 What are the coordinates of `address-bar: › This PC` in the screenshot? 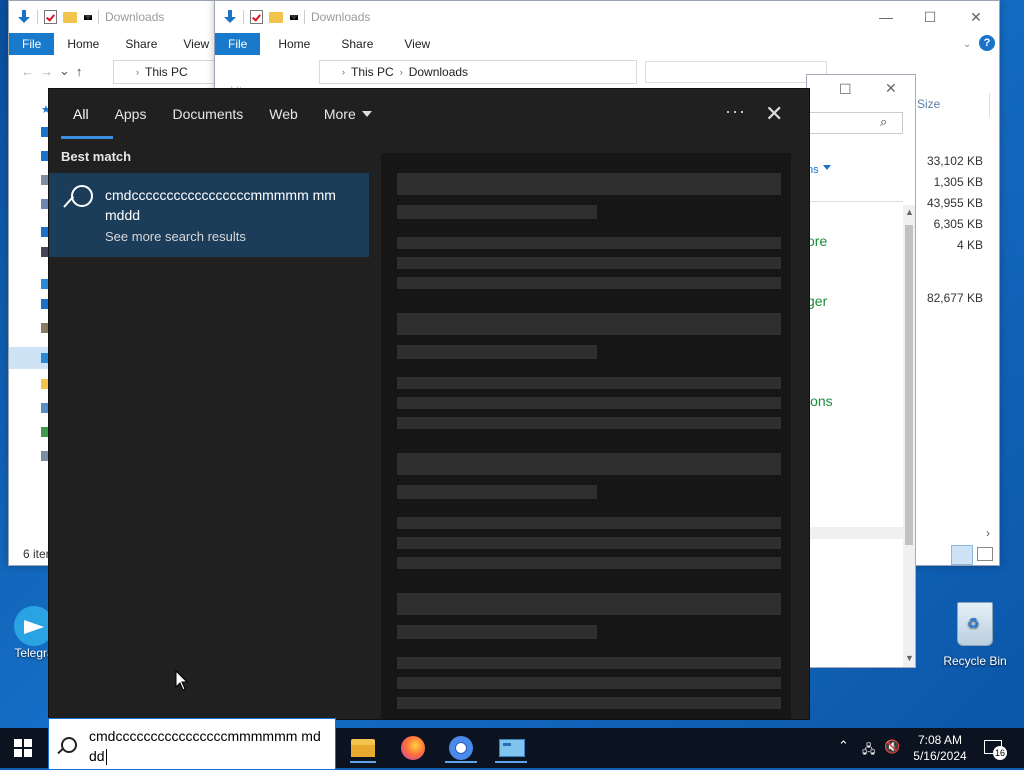 It's located at (166, 72).